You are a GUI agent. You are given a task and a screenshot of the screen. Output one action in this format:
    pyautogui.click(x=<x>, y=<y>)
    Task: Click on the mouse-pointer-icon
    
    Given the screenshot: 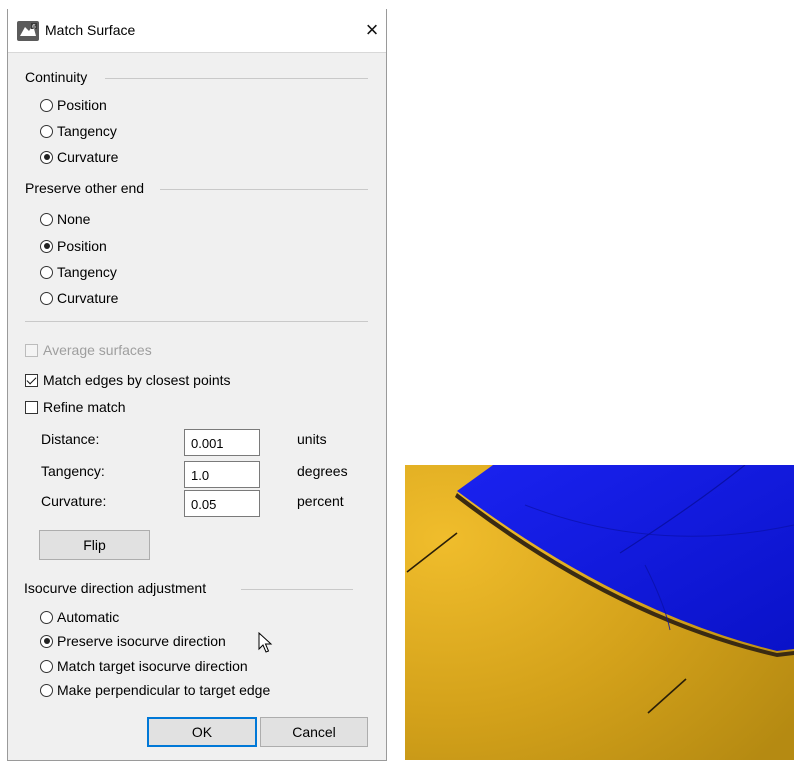 What is the action you would take?
    pyautogui.click(x=265, y=642)
    